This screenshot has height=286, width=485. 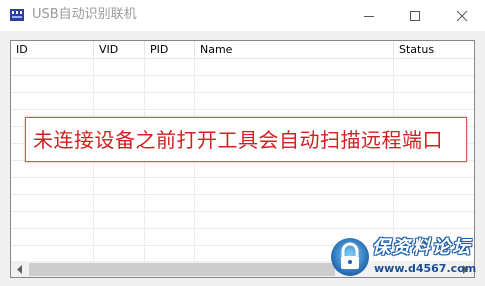 What do you see at coordinates (84, 14) in the screenshot?
I see `window-title: USB自动识别联机` at bounding box center [84, 14].